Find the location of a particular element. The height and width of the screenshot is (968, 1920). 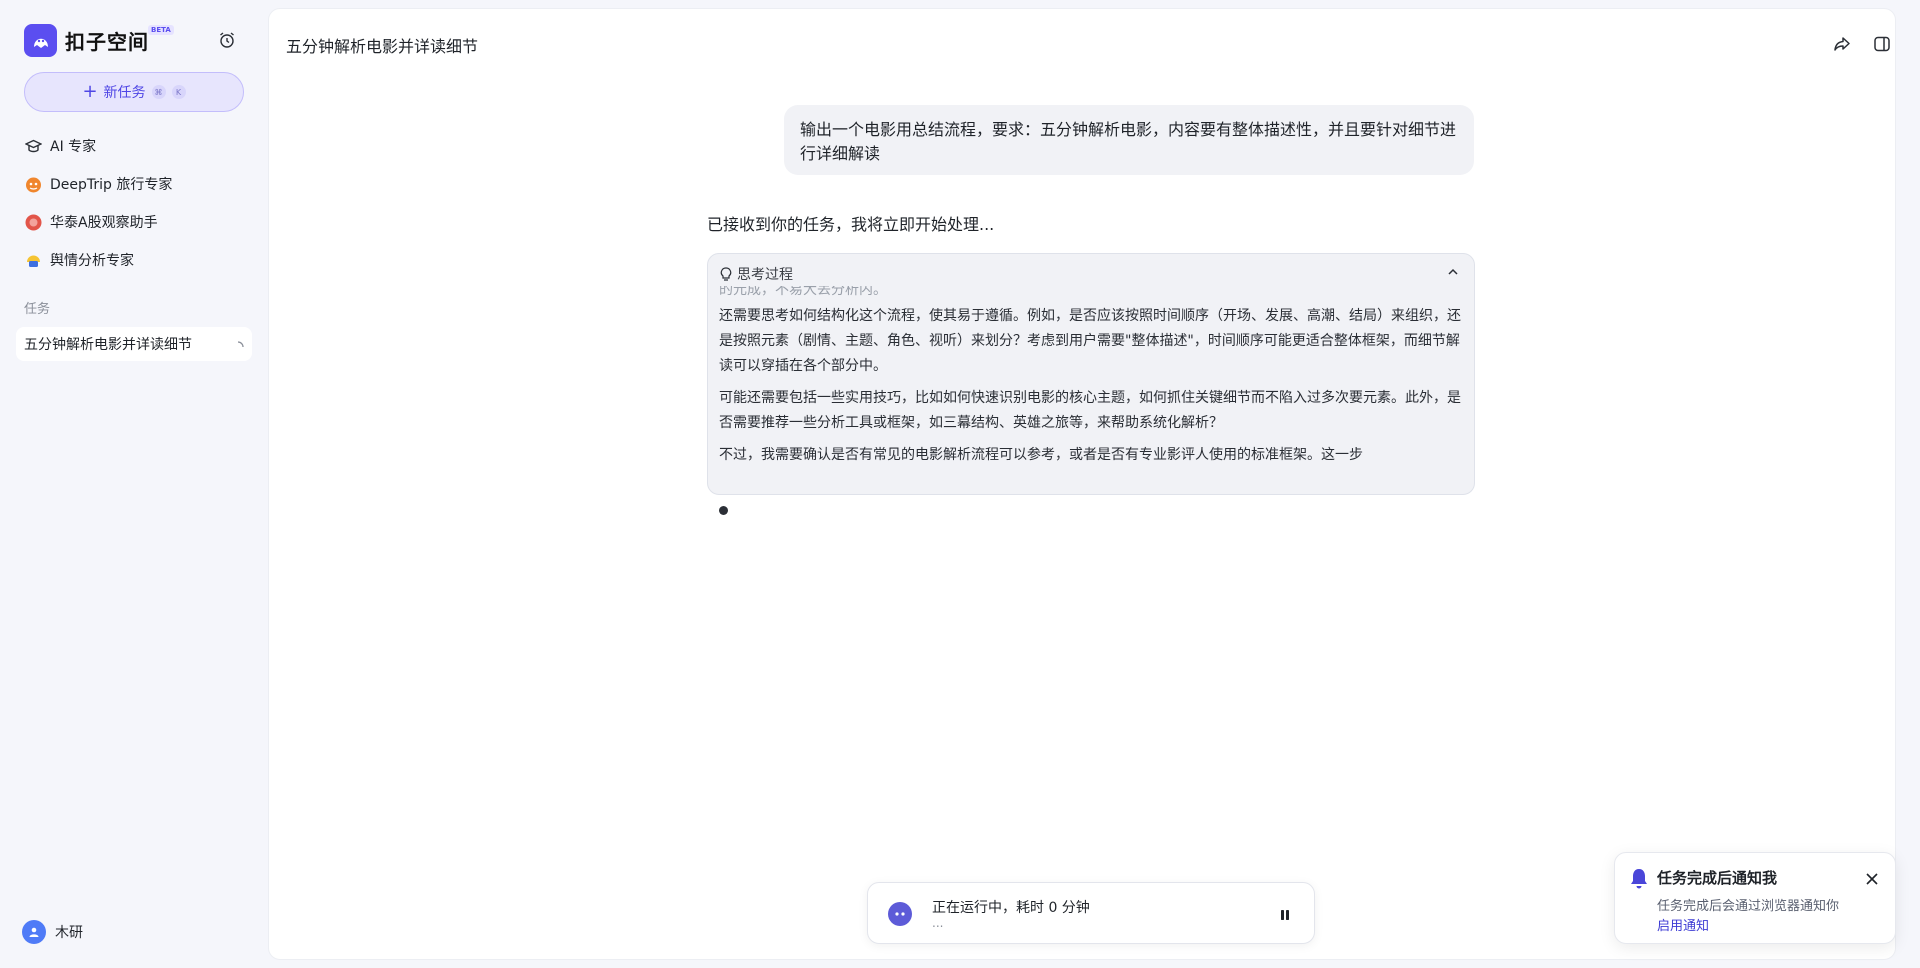

graduation-cap-icon is located at coordinates (33, 146).